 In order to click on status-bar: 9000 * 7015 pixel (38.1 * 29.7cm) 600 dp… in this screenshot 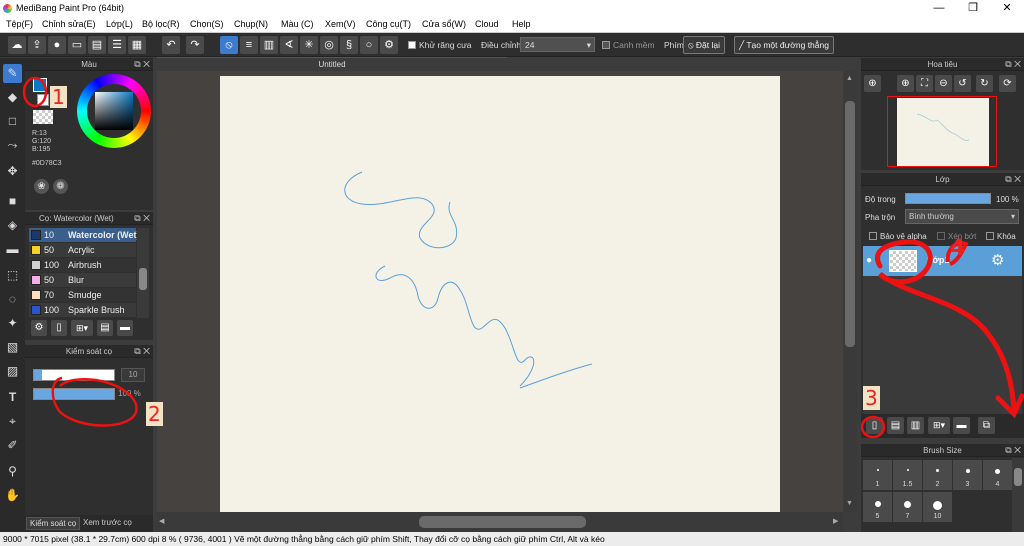, I will do `click(512, 539)`.